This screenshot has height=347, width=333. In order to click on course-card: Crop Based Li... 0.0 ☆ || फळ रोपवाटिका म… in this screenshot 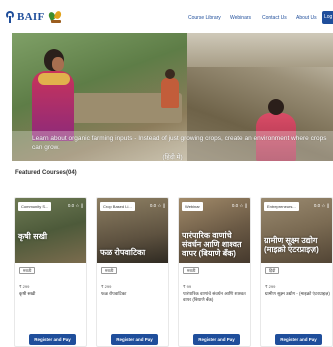, I will do `click(132, 272)`.